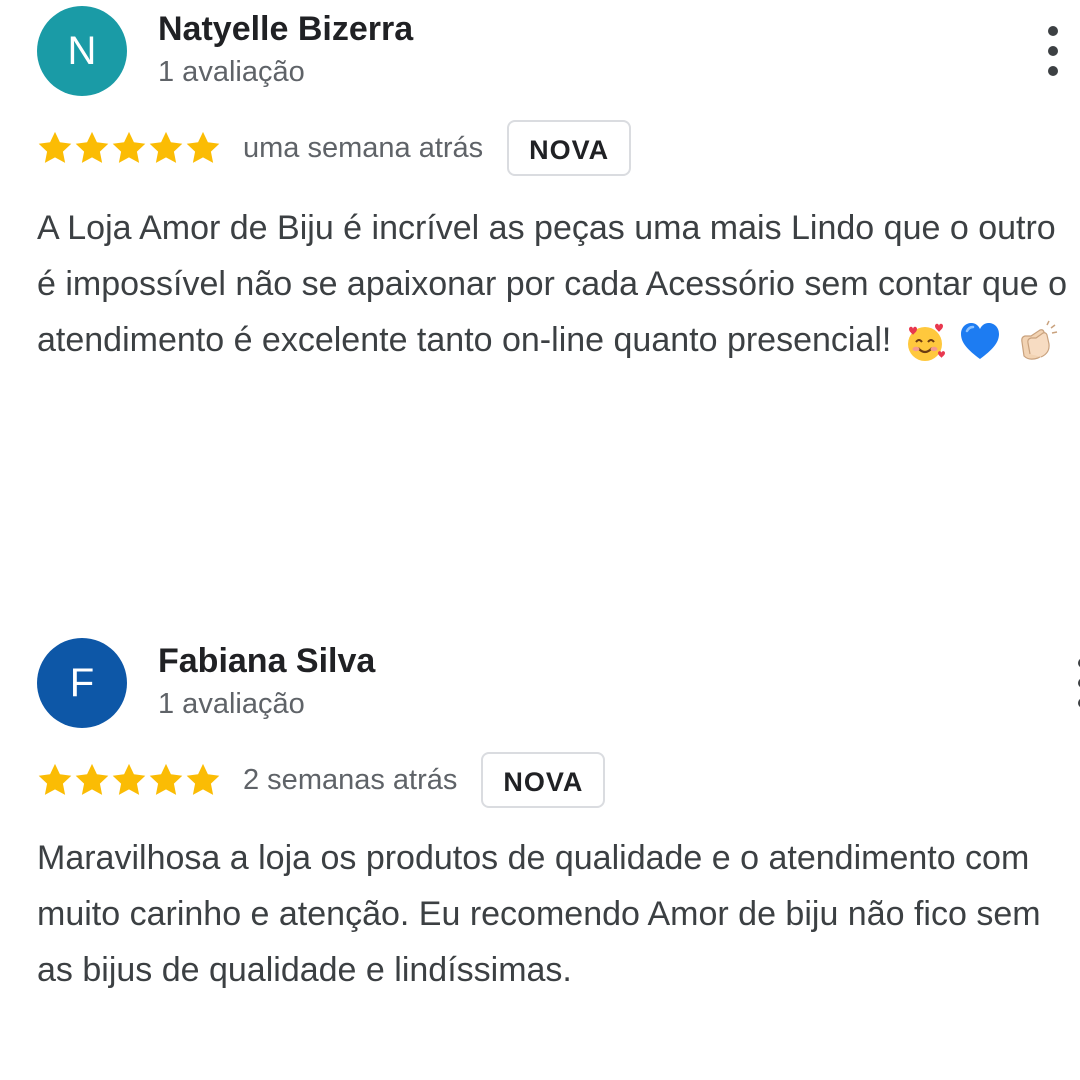 This screenshot has width=1080, height=1080. I want to click on review-meta: uma semana atrás NOVA, so click(334, 148).